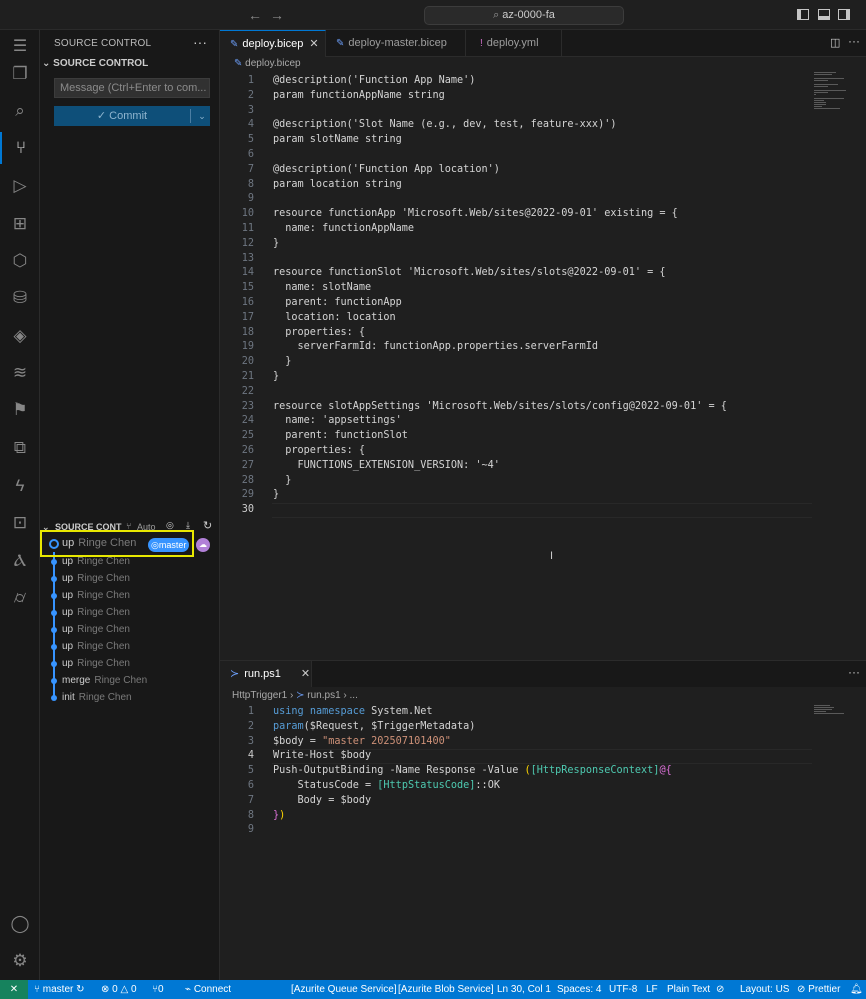 The height and width of the screenshot is (999, 866). Describe the element at coordinates (446, 989) in the screenshot. I see `azurite-blob-status: [Azurite Blob Service]` at that location.